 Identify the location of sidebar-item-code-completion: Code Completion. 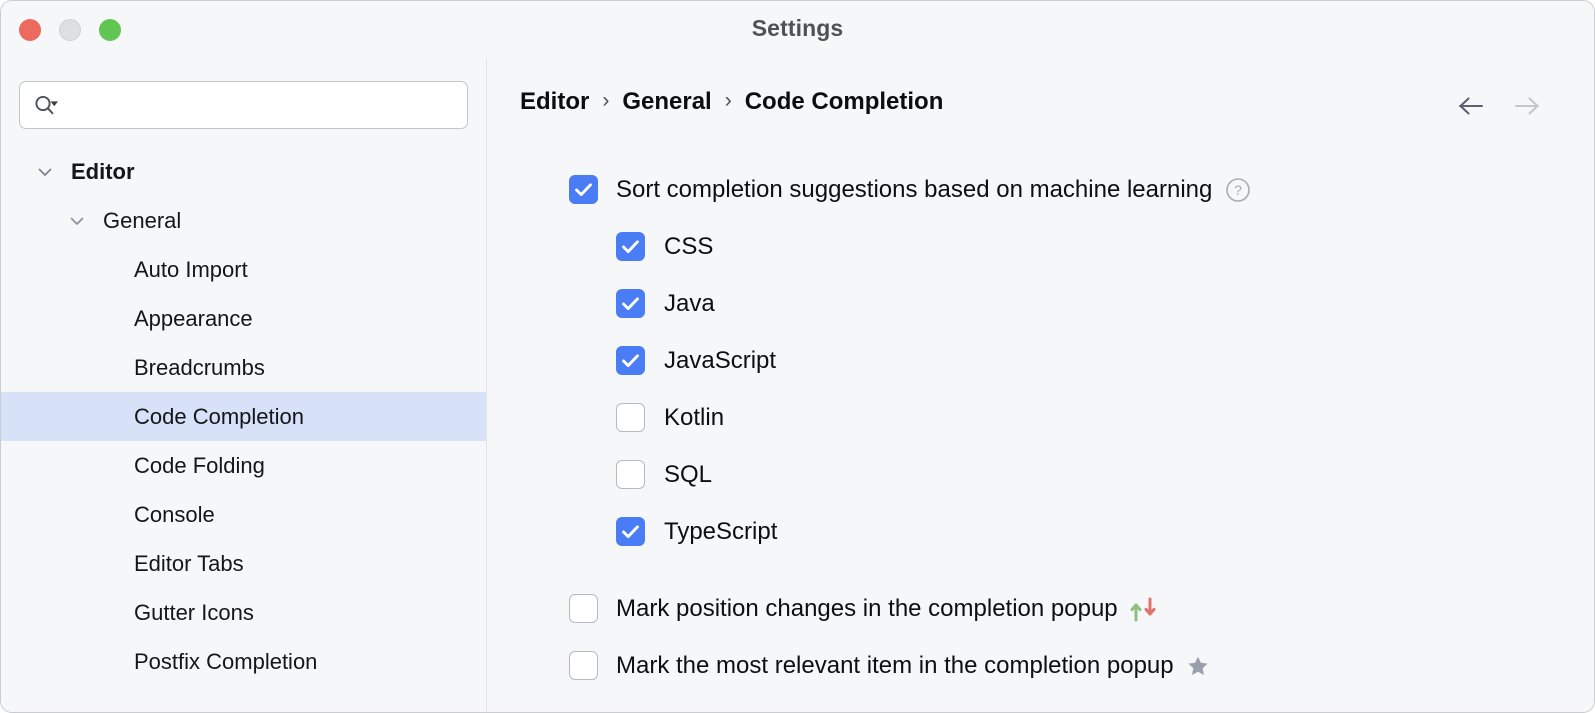
(243, 416).